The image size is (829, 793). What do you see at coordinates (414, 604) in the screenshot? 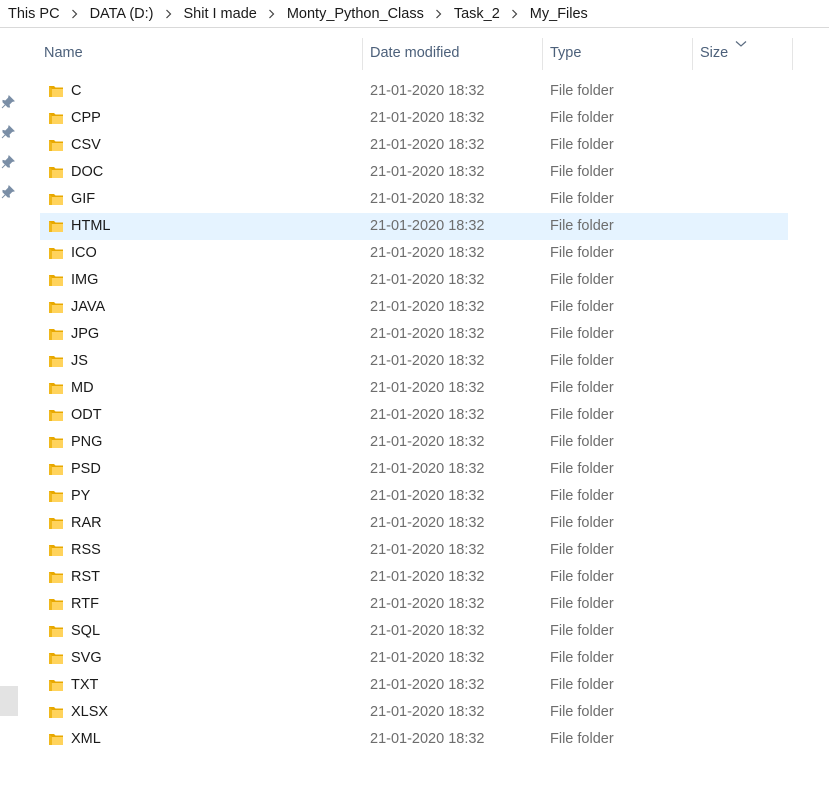
I see `table-row: RTF 21-01-2020 18:32 File folder` at bounding box center [414, 604].